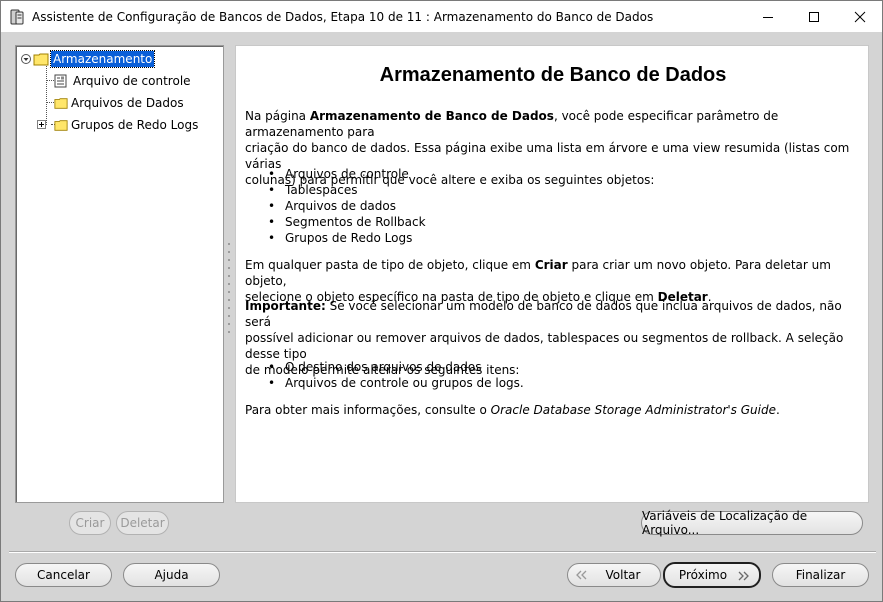 Image resolution: width=883 pixels, height=602 pixels. I want to click on list-item: Grupos de Redo Logs, so click(347, 238).